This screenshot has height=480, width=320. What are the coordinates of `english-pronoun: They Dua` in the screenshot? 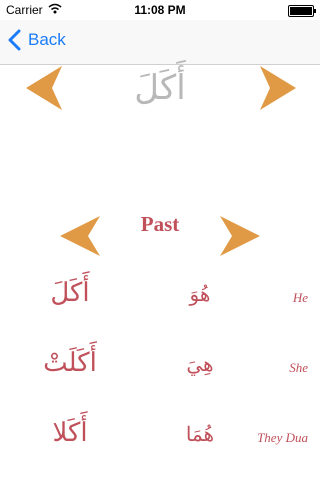 It's located at (282, 437).